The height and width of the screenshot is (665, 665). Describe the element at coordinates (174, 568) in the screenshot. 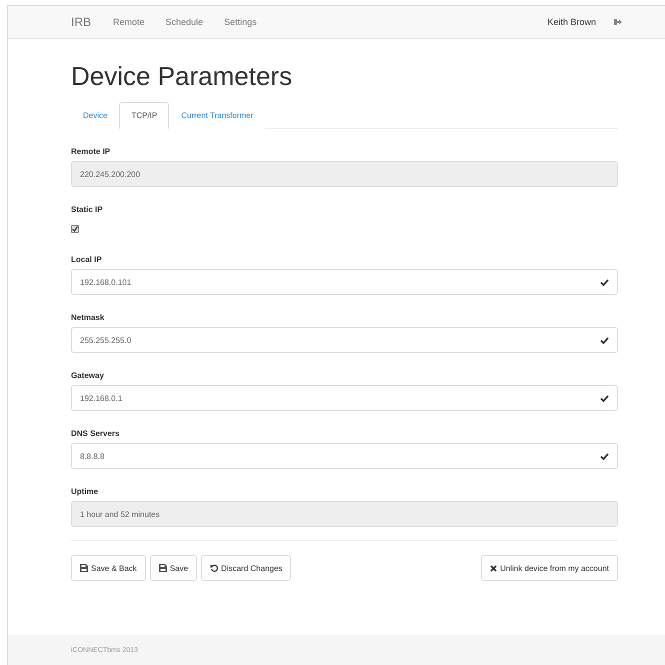

I see `action-button: Save` at that location.